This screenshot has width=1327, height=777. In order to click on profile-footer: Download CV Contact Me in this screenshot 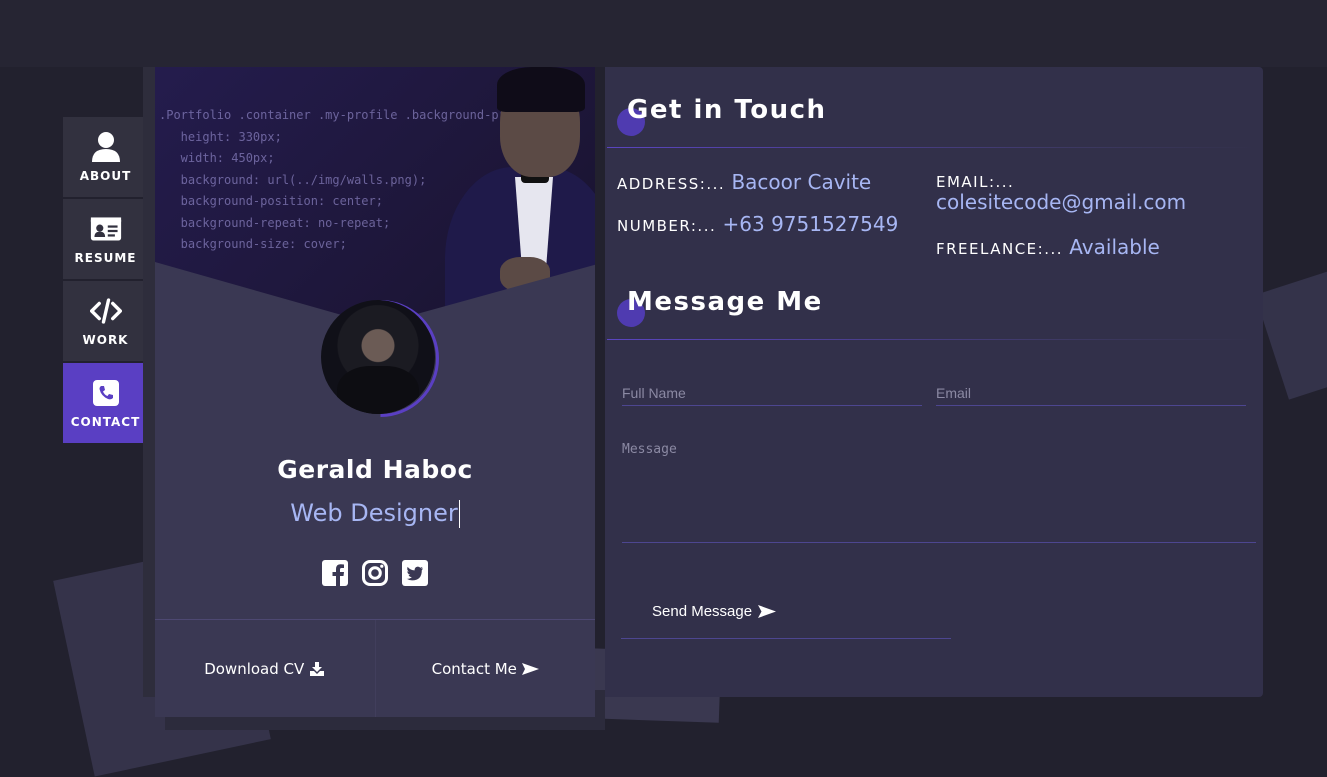, I will do `click(375, 668)`.